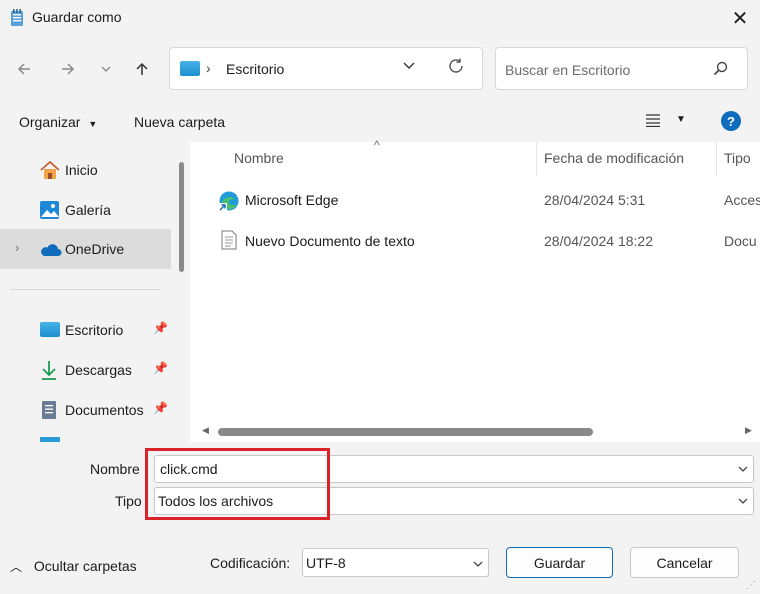 This screenshot has width=760, height=594. Describe the element at coordinates (95, 249) in the screenshot. I see `sidebar-item-label: OneDrive` at that location.